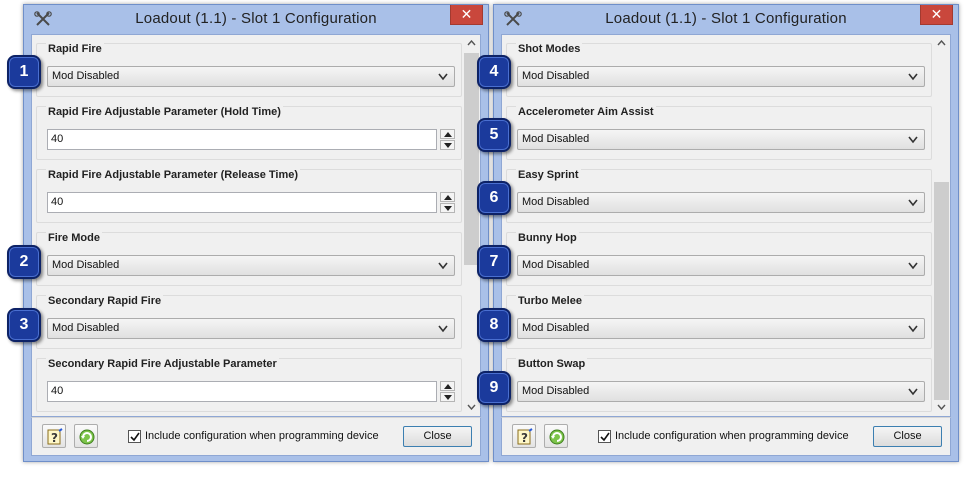 The height and width of the screenshot is (486, 965). Describe the element at coordinates (251, 76) in the screenshot. I see `rapid-fire-select: Mod Disabled` at that location.